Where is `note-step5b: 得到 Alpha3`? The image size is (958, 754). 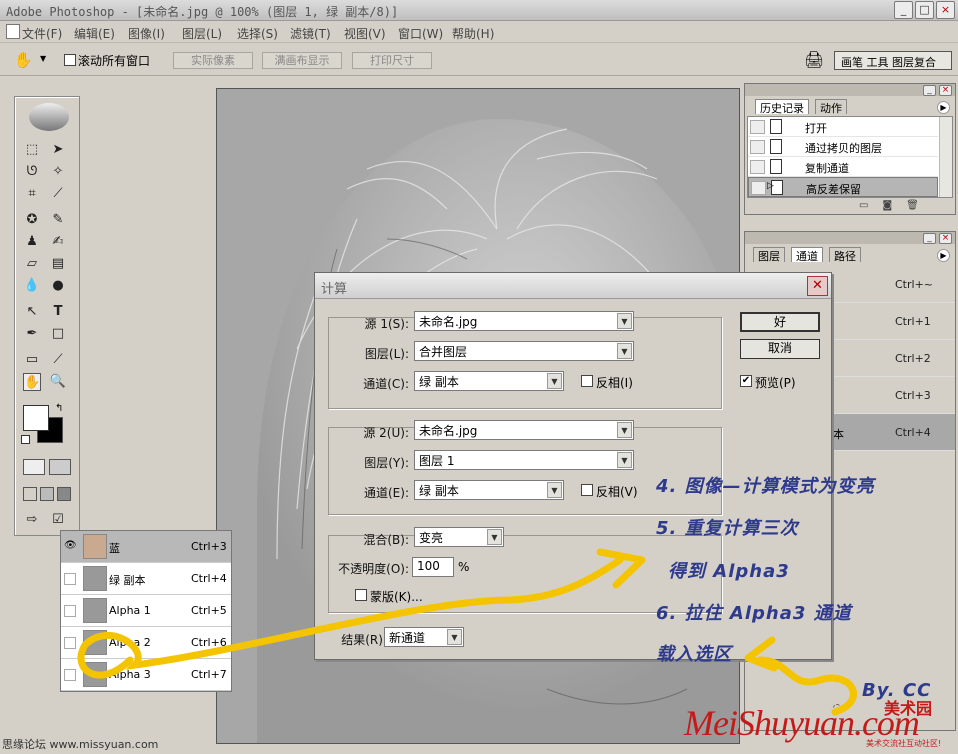 note-step5b: 得到 Alpha3 is located at coordinates (729, 571).